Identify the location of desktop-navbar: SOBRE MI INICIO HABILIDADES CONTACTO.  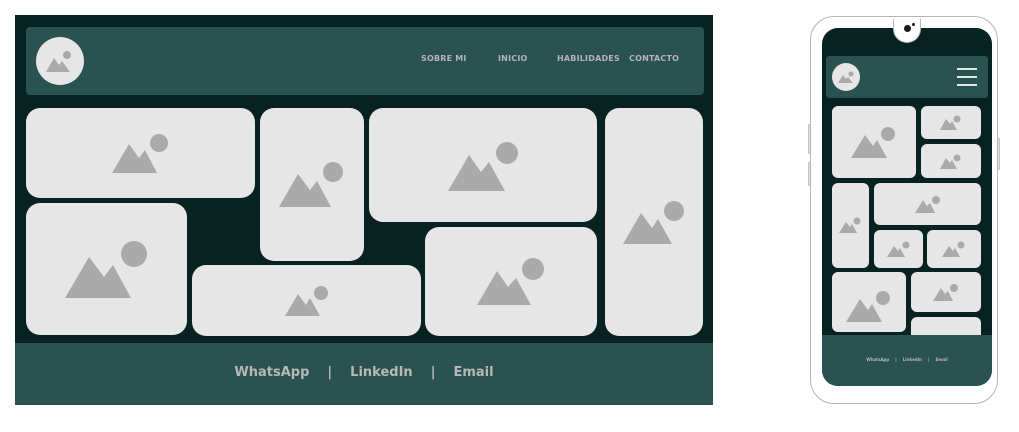
(365, 61).